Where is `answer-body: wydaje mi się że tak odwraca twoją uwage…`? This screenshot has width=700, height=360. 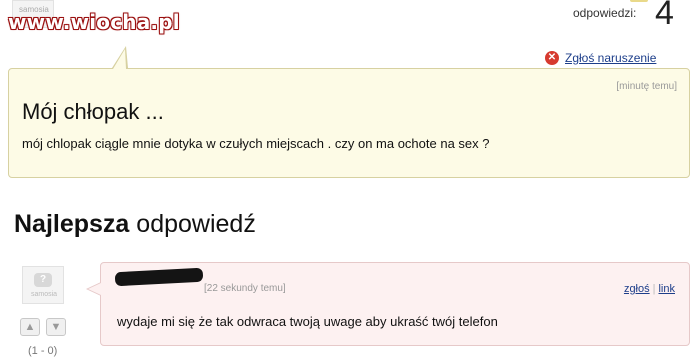
answer-body: wydaje mi się że tak odwraca twoją uwage… is located at coordinates (307, 321).